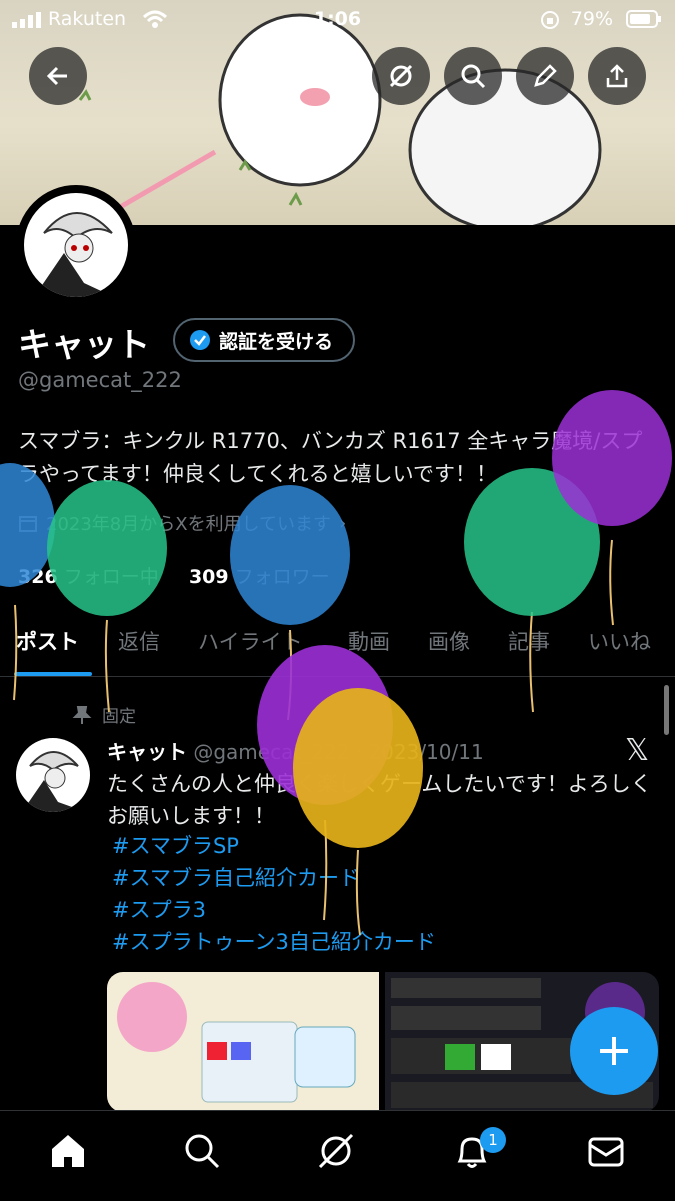  What do you see at coordinates (369, 641) in the screenshot?
I see `tab-videos: 動画` at bounding box center [369, 641].